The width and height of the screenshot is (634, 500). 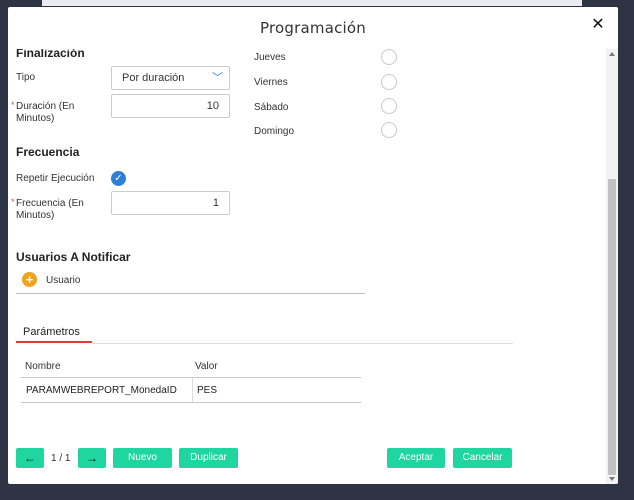 What do you see at coordinates (118, 178) in the screenshot?
I see `repetir-checkbox: ✓` at bounding box center [118, 178].